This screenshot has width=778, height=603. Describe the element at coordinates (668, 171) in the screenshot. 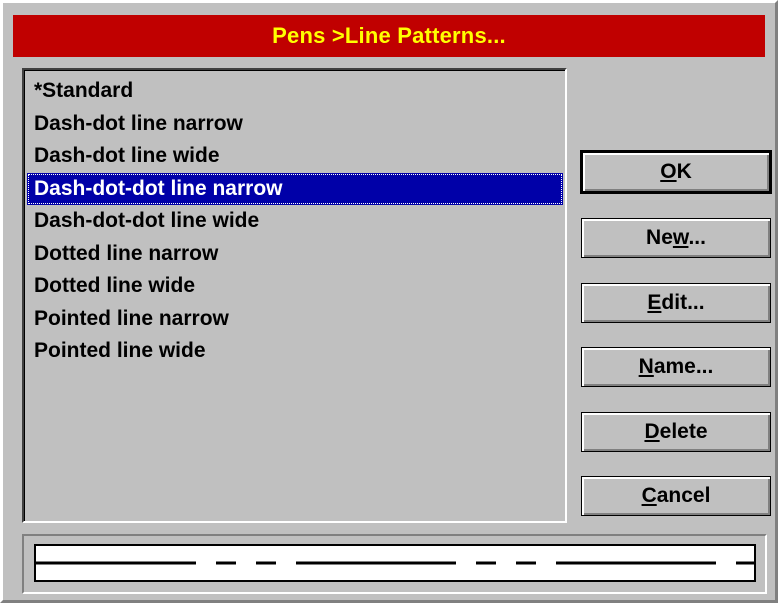

I see `ok-label-mnemonic: O` at that location.